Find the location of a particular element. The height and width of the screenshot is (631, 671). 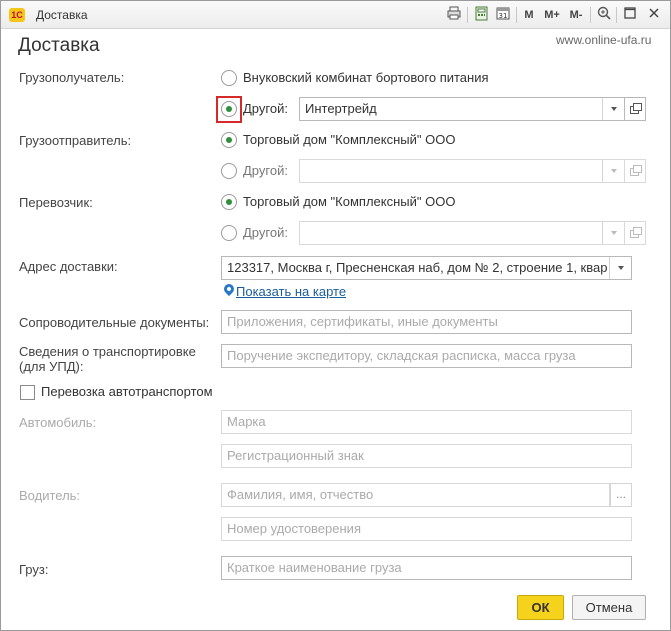

address-label: Адрес доставки: is located at coordinates (68, 266).